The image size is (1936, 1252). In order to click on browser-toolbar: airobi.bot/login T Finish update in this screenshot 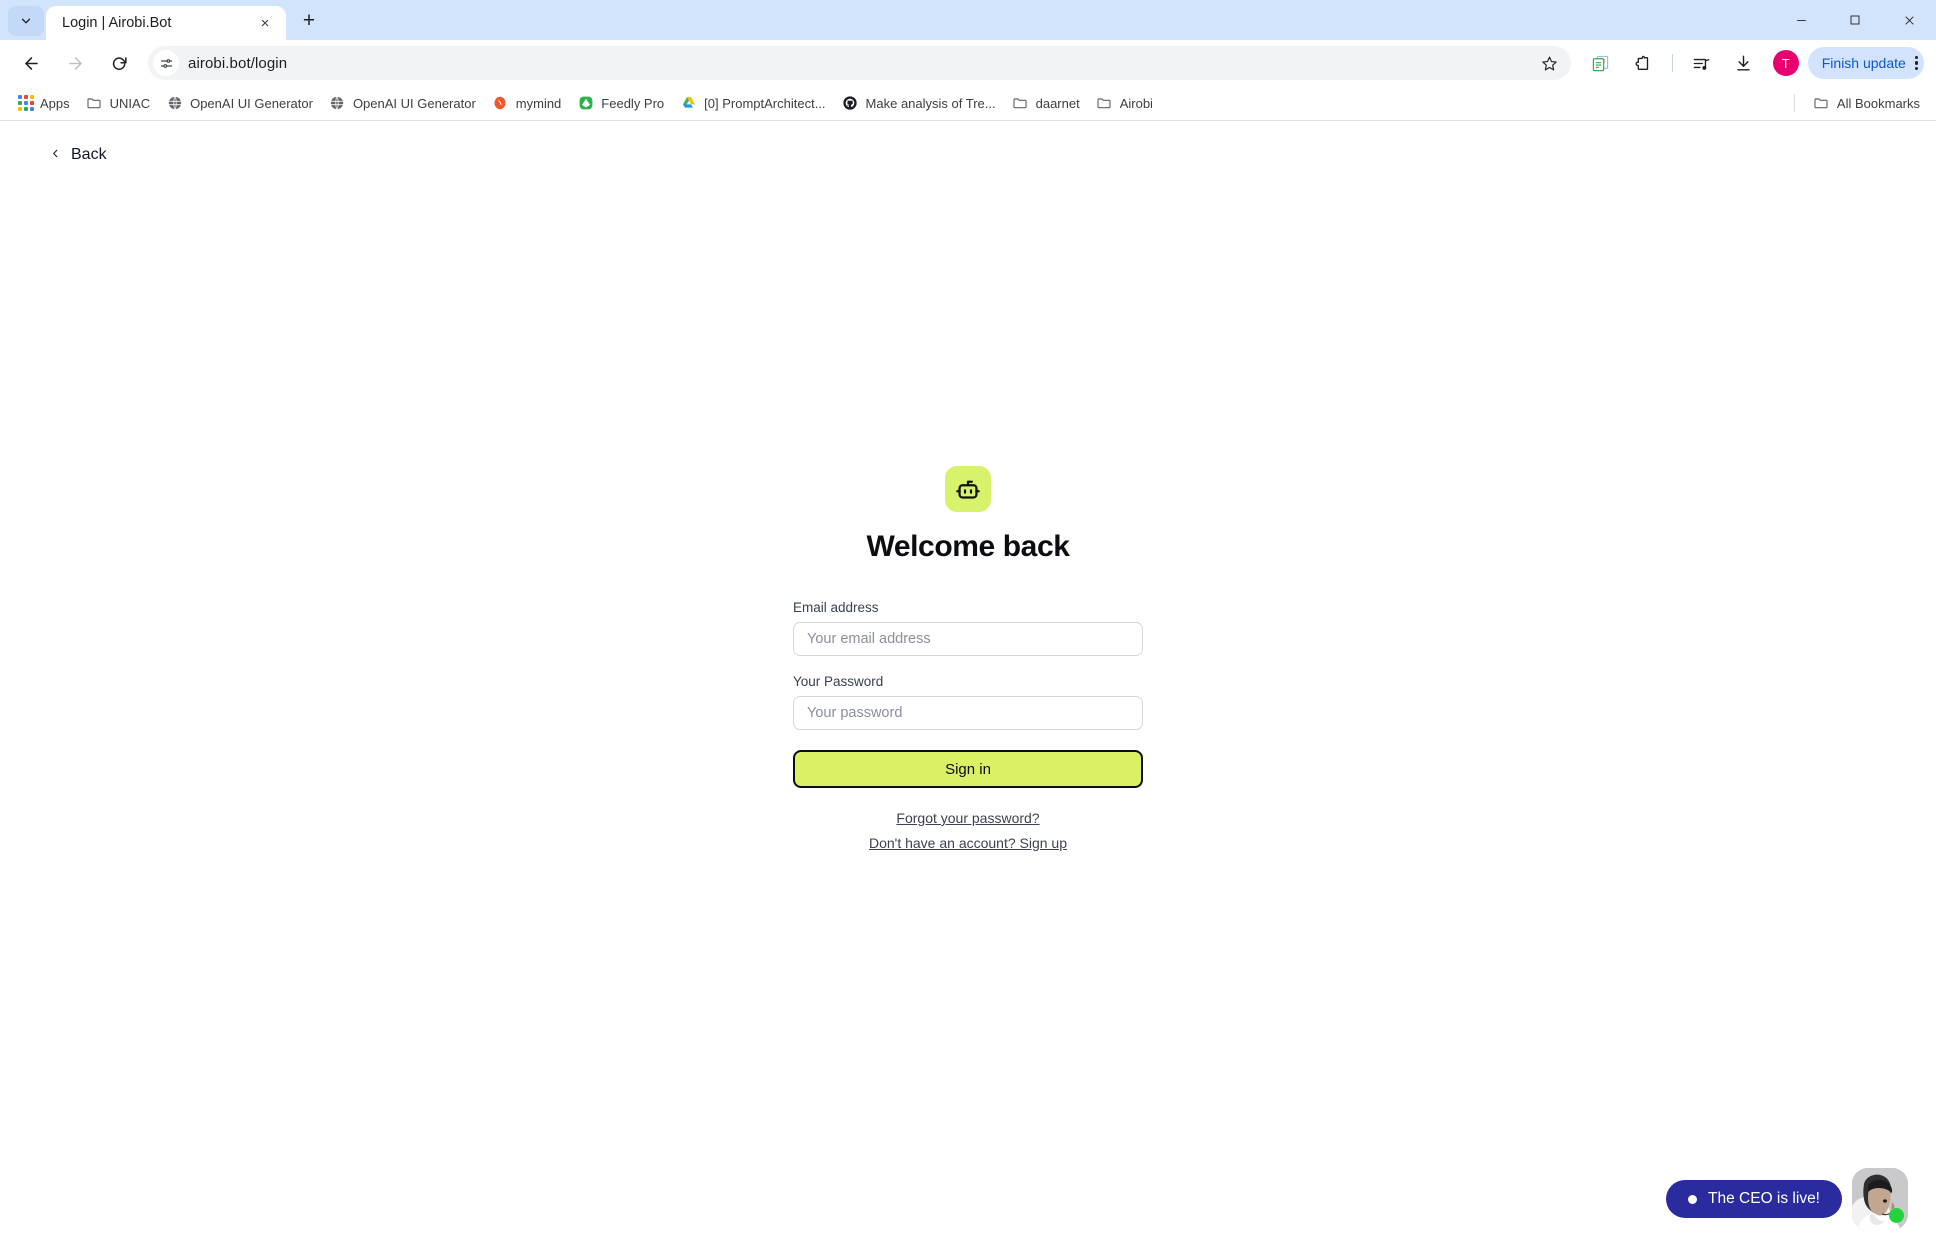, I will do `click(968, 63)`.